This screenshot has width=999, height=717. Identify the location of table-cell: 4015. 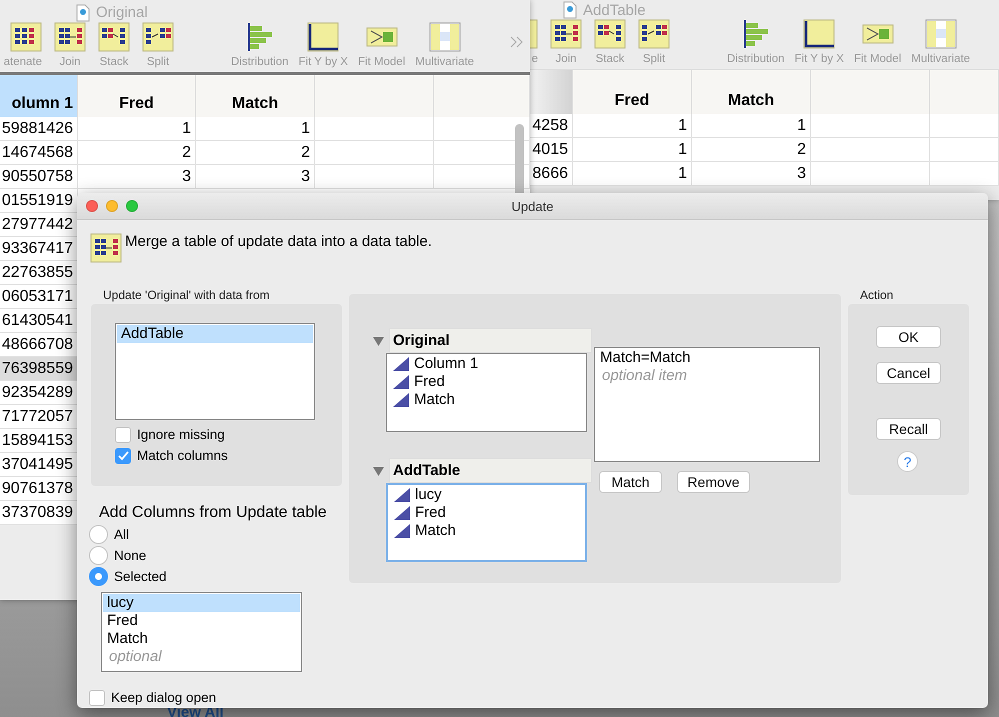
(551, 150).